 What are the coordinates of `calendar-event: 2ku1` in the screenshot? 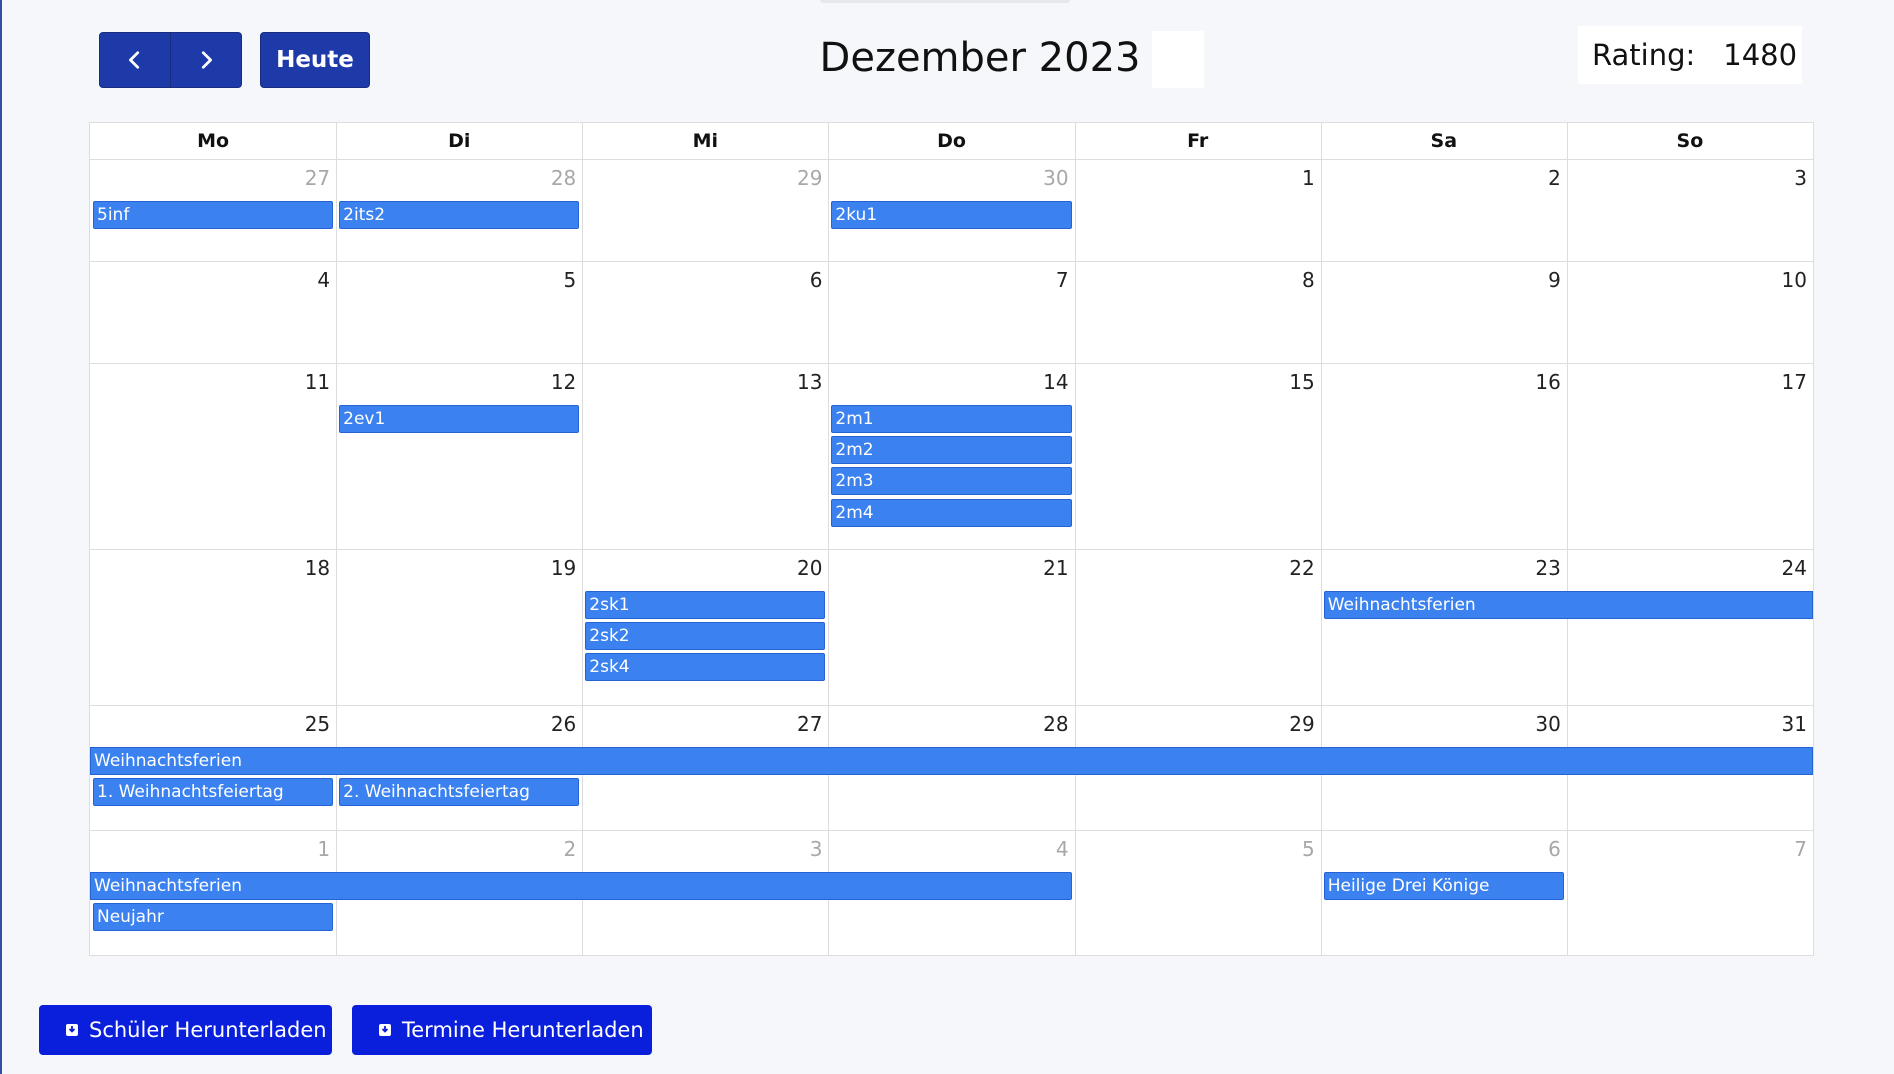 It's located at (951, 215).